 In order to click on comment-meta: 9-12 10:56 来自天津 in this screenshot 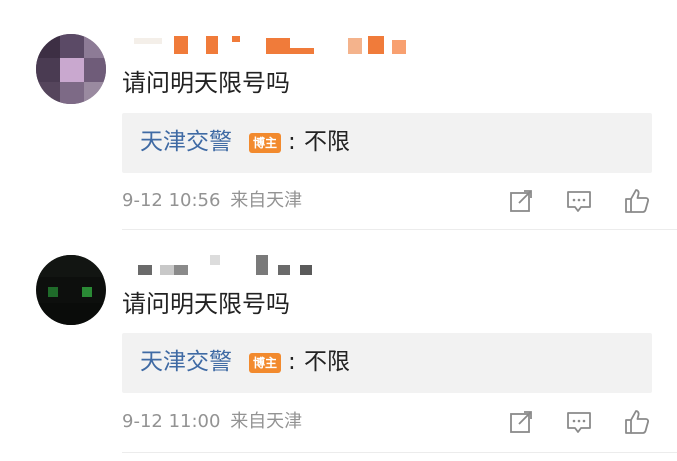, I will do `click(212, 201)`.